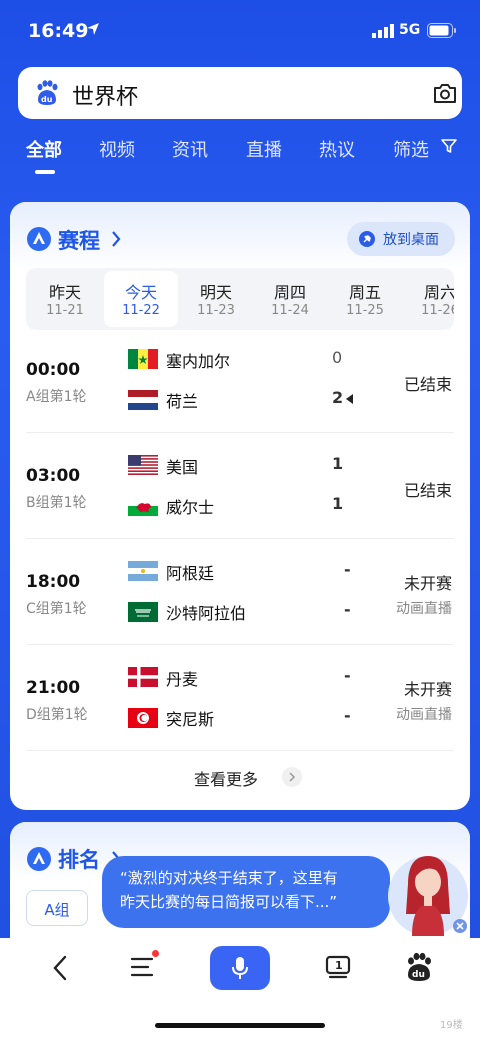  Describe the element at coordinates (383, 31) in the screenshot. I see `signal-icon` at that location.